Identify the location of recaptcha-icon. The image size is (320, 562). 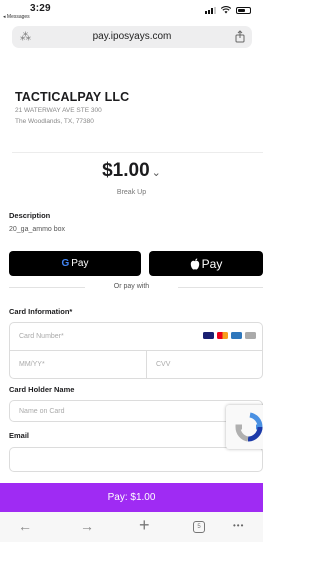
(249, 427).